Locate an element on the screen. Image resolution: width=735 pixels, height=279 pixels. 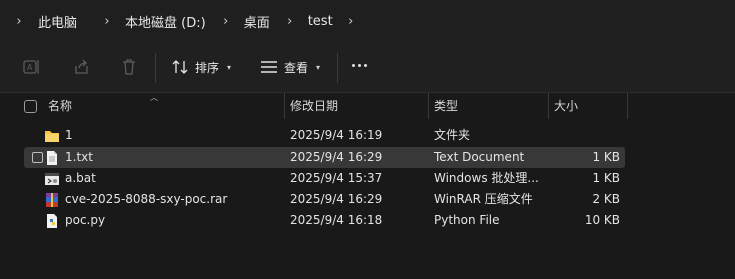
column-header-size: 大小 is located at coordinates (566, 106).